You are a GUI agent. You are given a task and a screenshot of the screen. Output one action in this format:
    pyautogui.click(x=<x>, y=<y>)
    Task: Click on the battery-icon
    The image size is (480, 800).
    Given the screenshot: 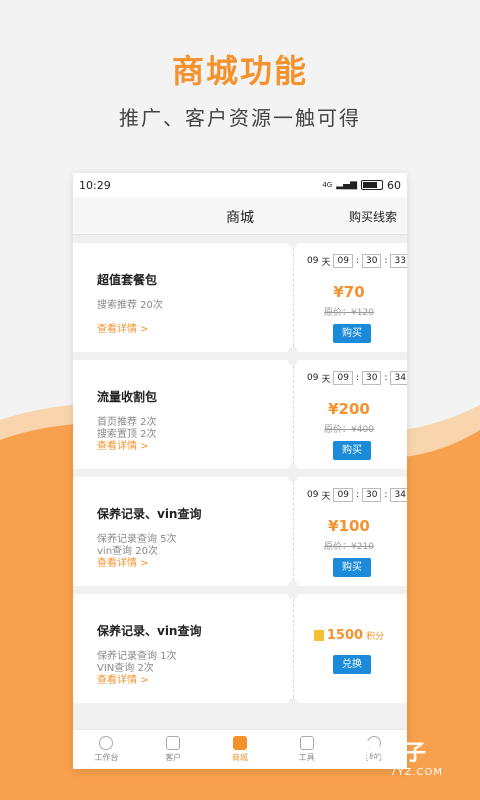 What is the action you would take?
    pyautogui.click(x=372, y=185)
    